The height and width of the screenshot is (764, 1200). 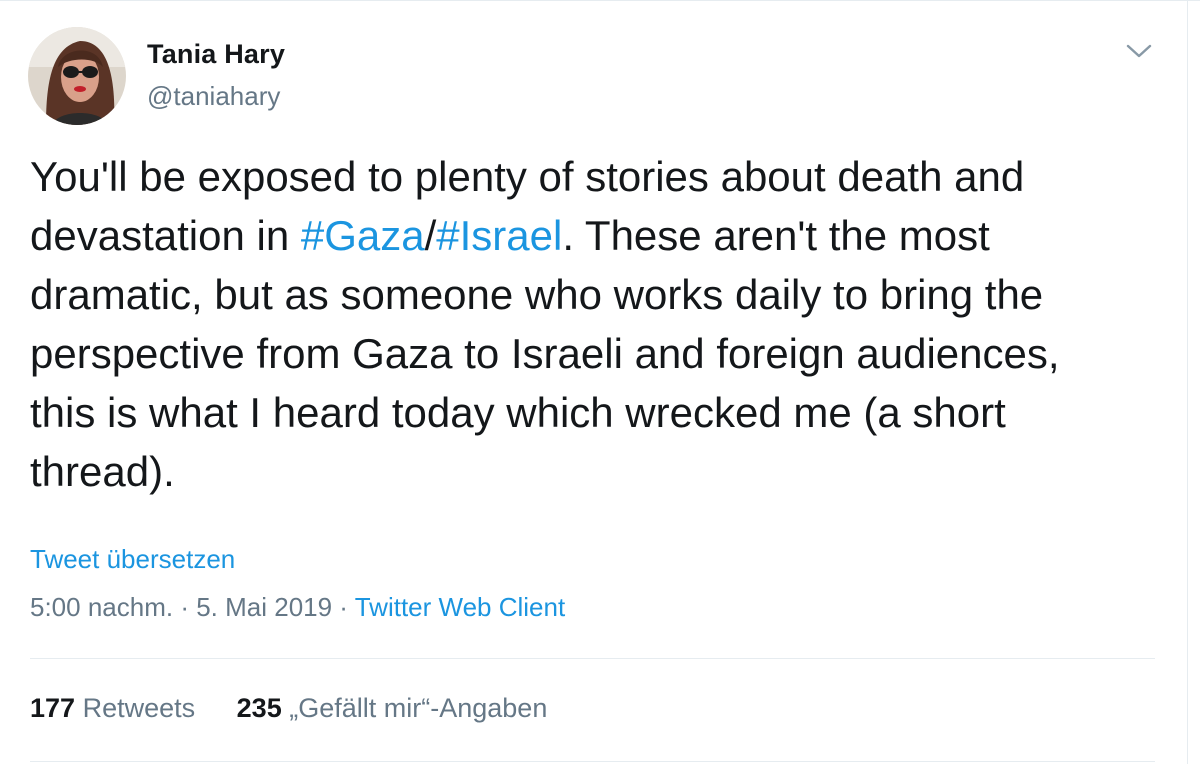 I want to click on author-handle: @taniahary, so click(x=213, y=96).